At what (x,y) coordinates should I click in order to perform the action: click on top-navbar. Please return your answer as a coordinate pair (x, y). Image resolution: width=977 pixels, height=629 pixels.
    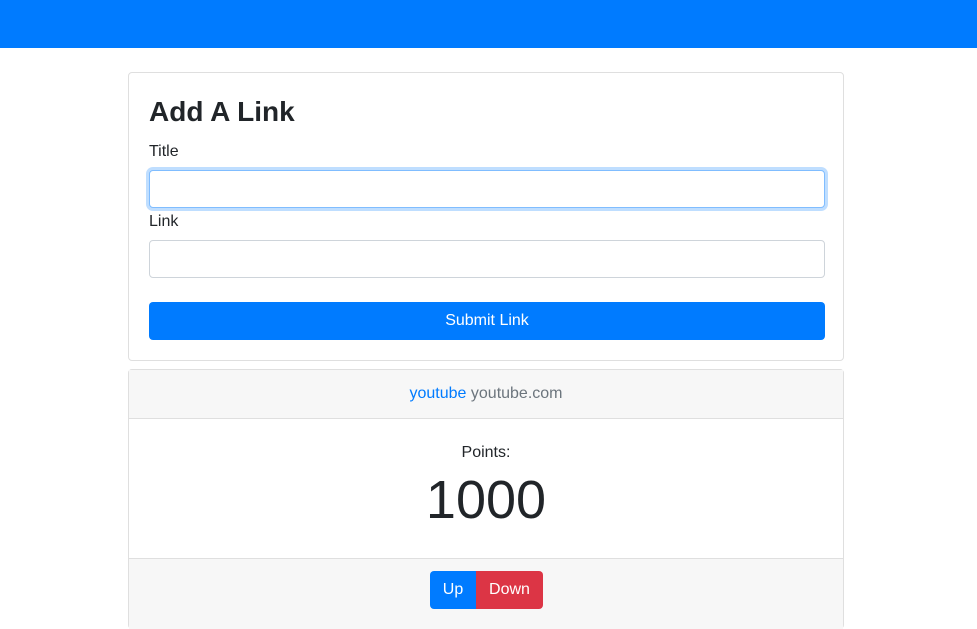
    Looking at the image, I should click on (488, 24).